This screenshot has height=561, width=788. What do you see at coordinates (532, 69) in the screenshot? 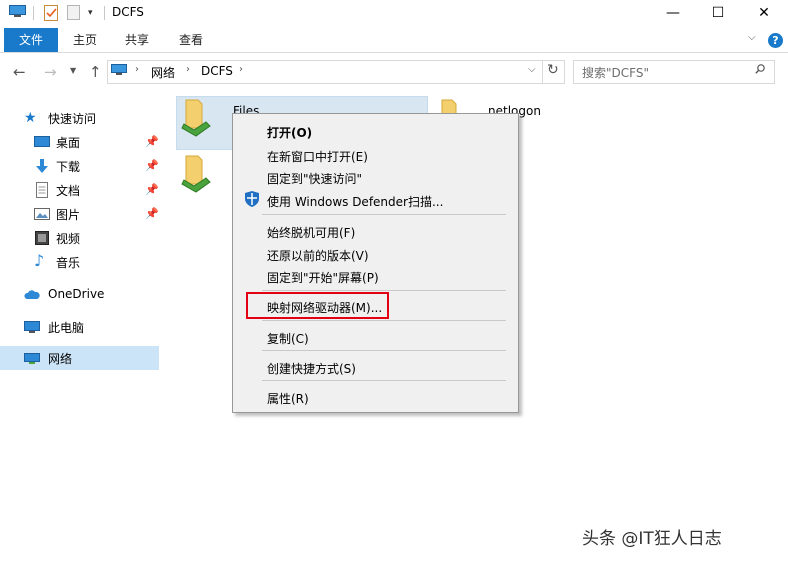
I see `address-history-dropdown-icon: ⌵` at bounding box center [532, 69].